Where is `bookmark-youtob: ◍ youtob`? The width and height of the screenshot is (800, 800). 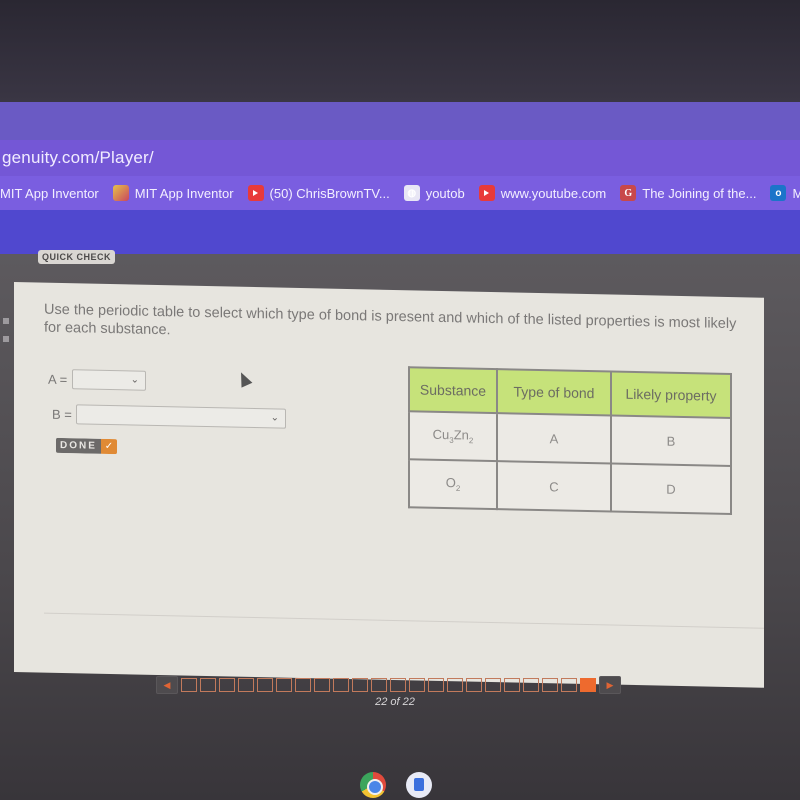 bookmark-youtob: ◍ youtob is located at coordinates (434, 193).